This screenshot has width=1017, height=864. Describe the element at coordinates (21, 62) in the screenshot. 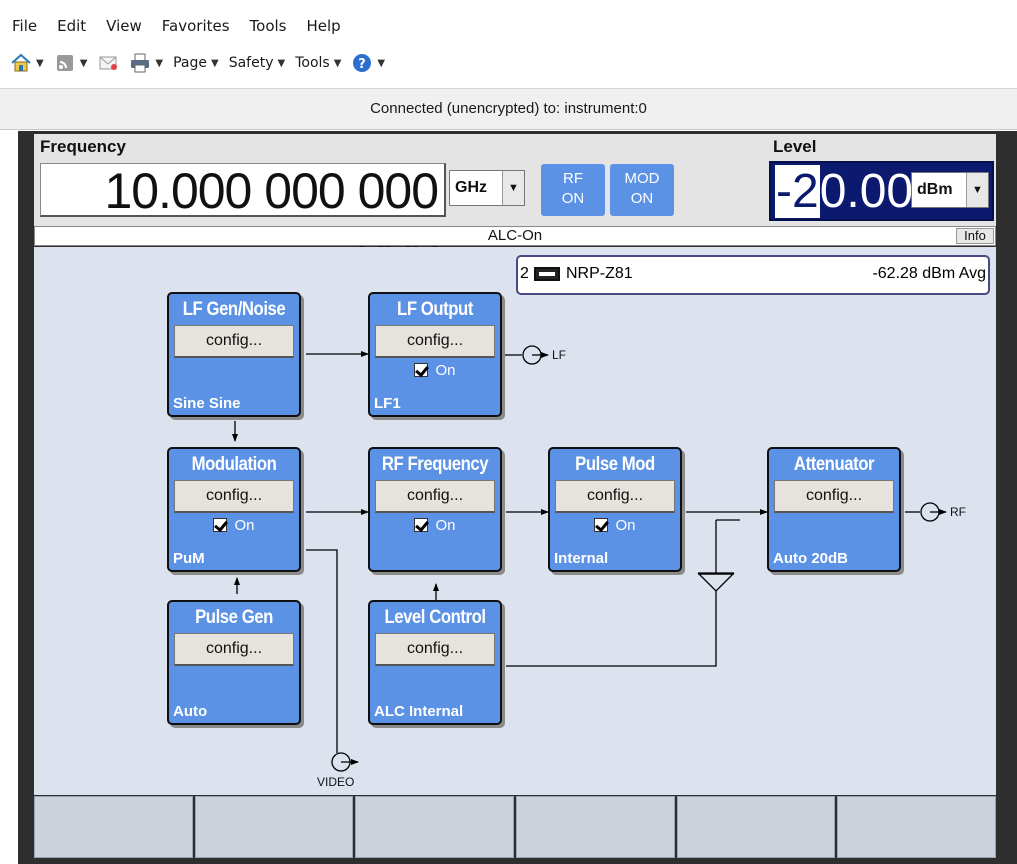

I see `home-icon` at that location.